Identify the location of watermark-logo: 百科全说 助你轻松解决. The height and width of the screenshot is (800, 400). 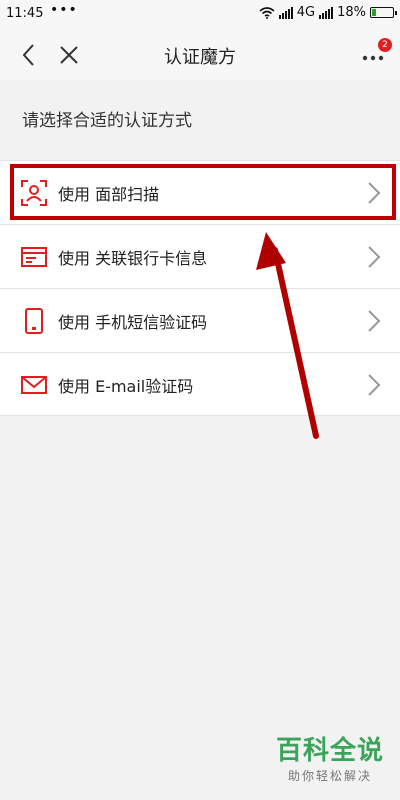
(330, 757).